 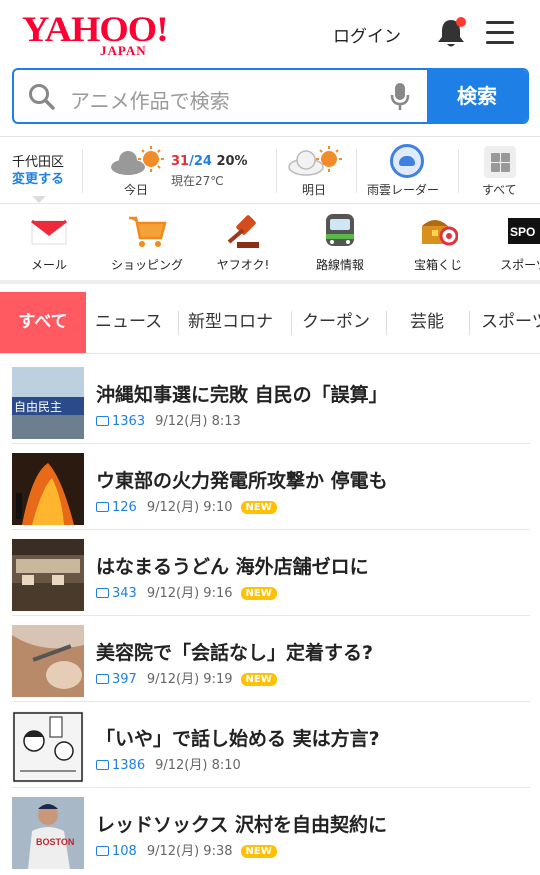 What do you see at coordinates (500, 33) in the screenshot?
I see `hamburger-menu-icon` at bounding box center [500, 33].